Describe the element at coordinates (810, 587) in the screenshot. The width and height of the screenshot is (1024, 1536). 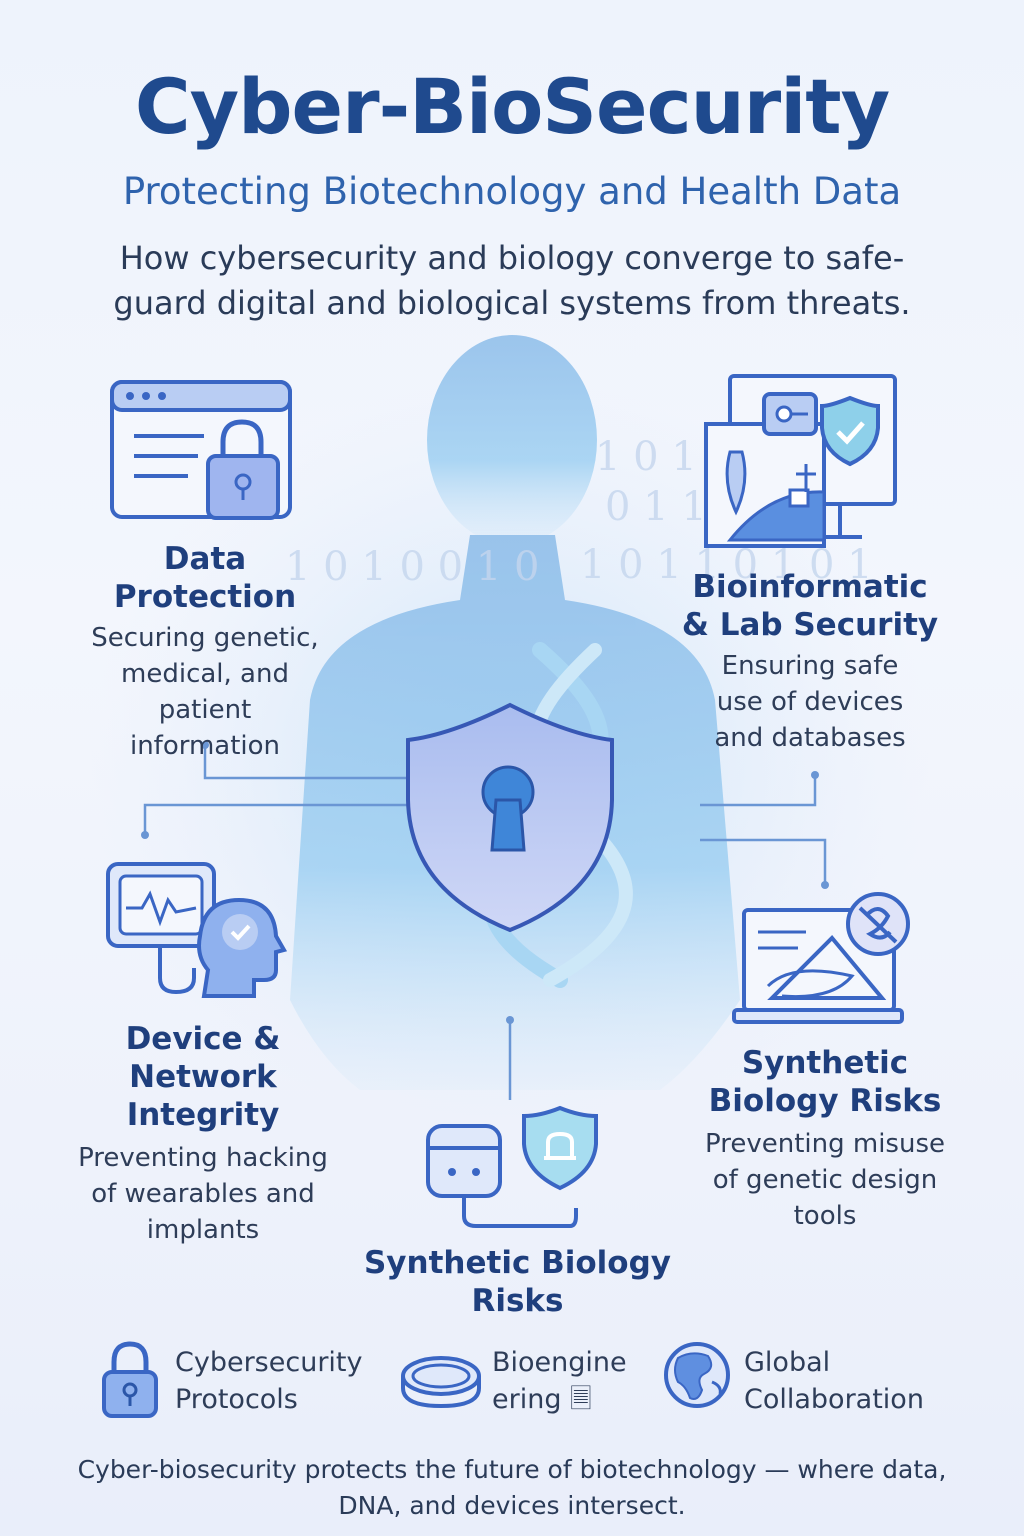
I see `panel-title: Bioinformatic` at that location.